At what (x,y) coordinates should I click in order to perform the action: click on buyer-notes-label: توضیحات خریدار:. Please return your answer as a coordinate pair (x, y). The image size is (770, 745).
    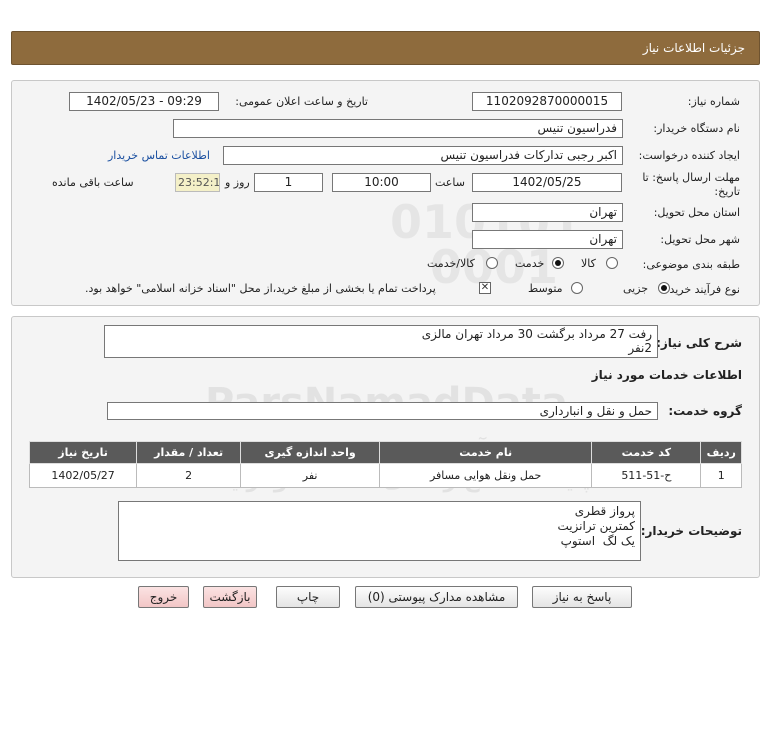
    Looking at the image, I should click on (691, 531).